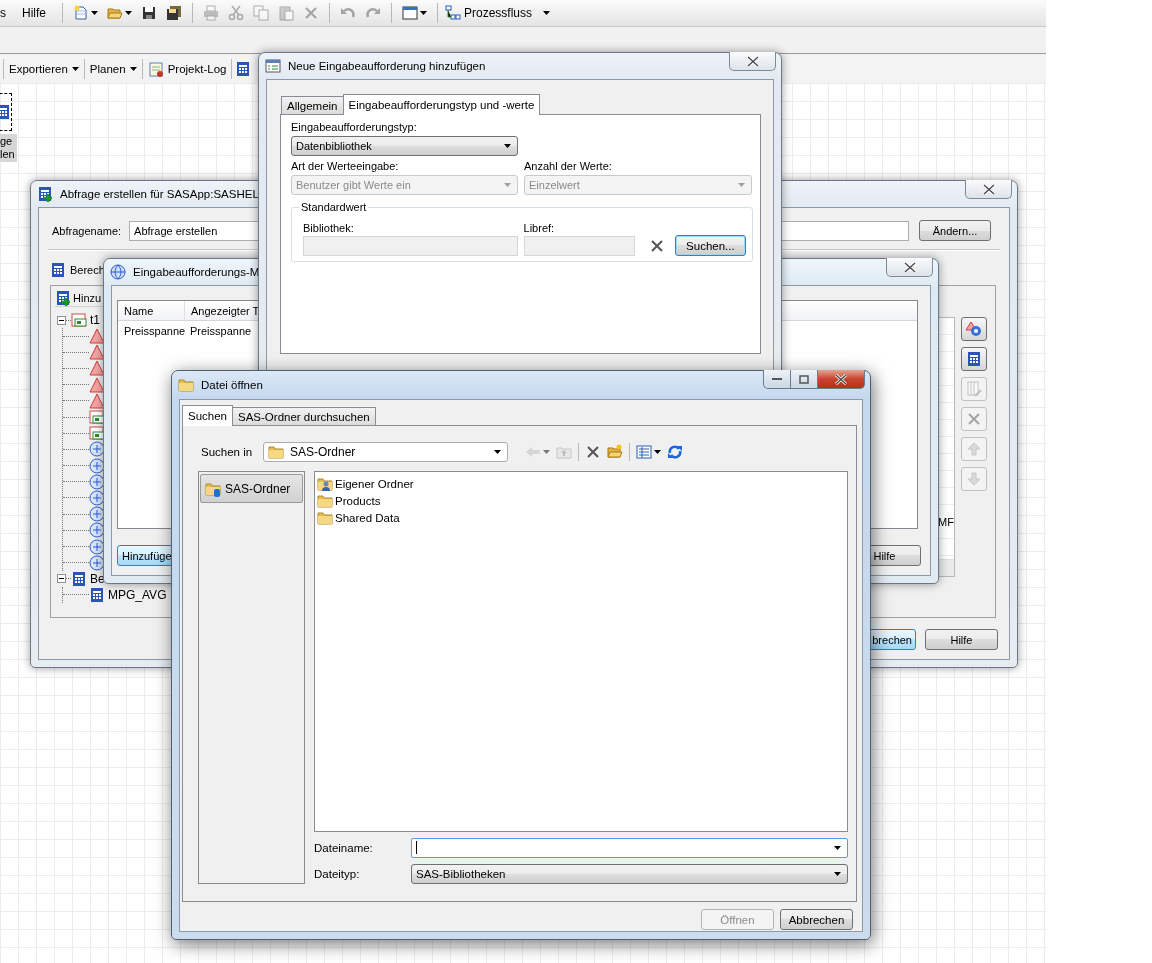 This screenshot has height=963, width=1152. What do you see at coordinates (81, 13) in the screenshot?
I see `new-file-icon` at bounding box center [81, 13].